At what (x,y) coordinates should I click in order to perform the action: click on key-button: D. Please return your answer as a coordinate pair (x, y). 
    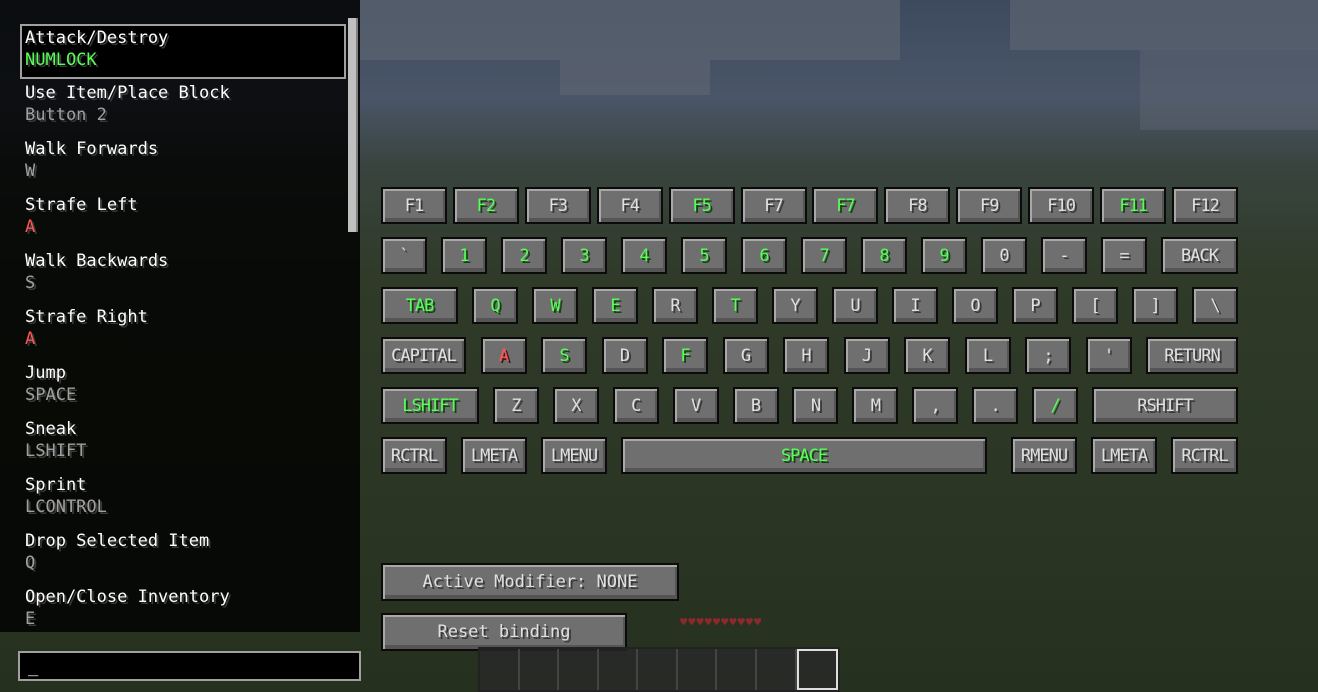
    Looking at the image, I should click on (624, 355).